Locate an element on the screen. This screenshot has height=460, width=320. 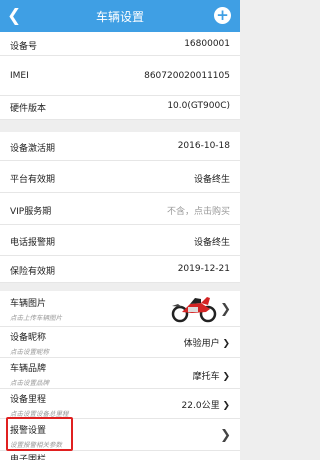
device-id-value: 16800001 is located at coordinates (207, 44).